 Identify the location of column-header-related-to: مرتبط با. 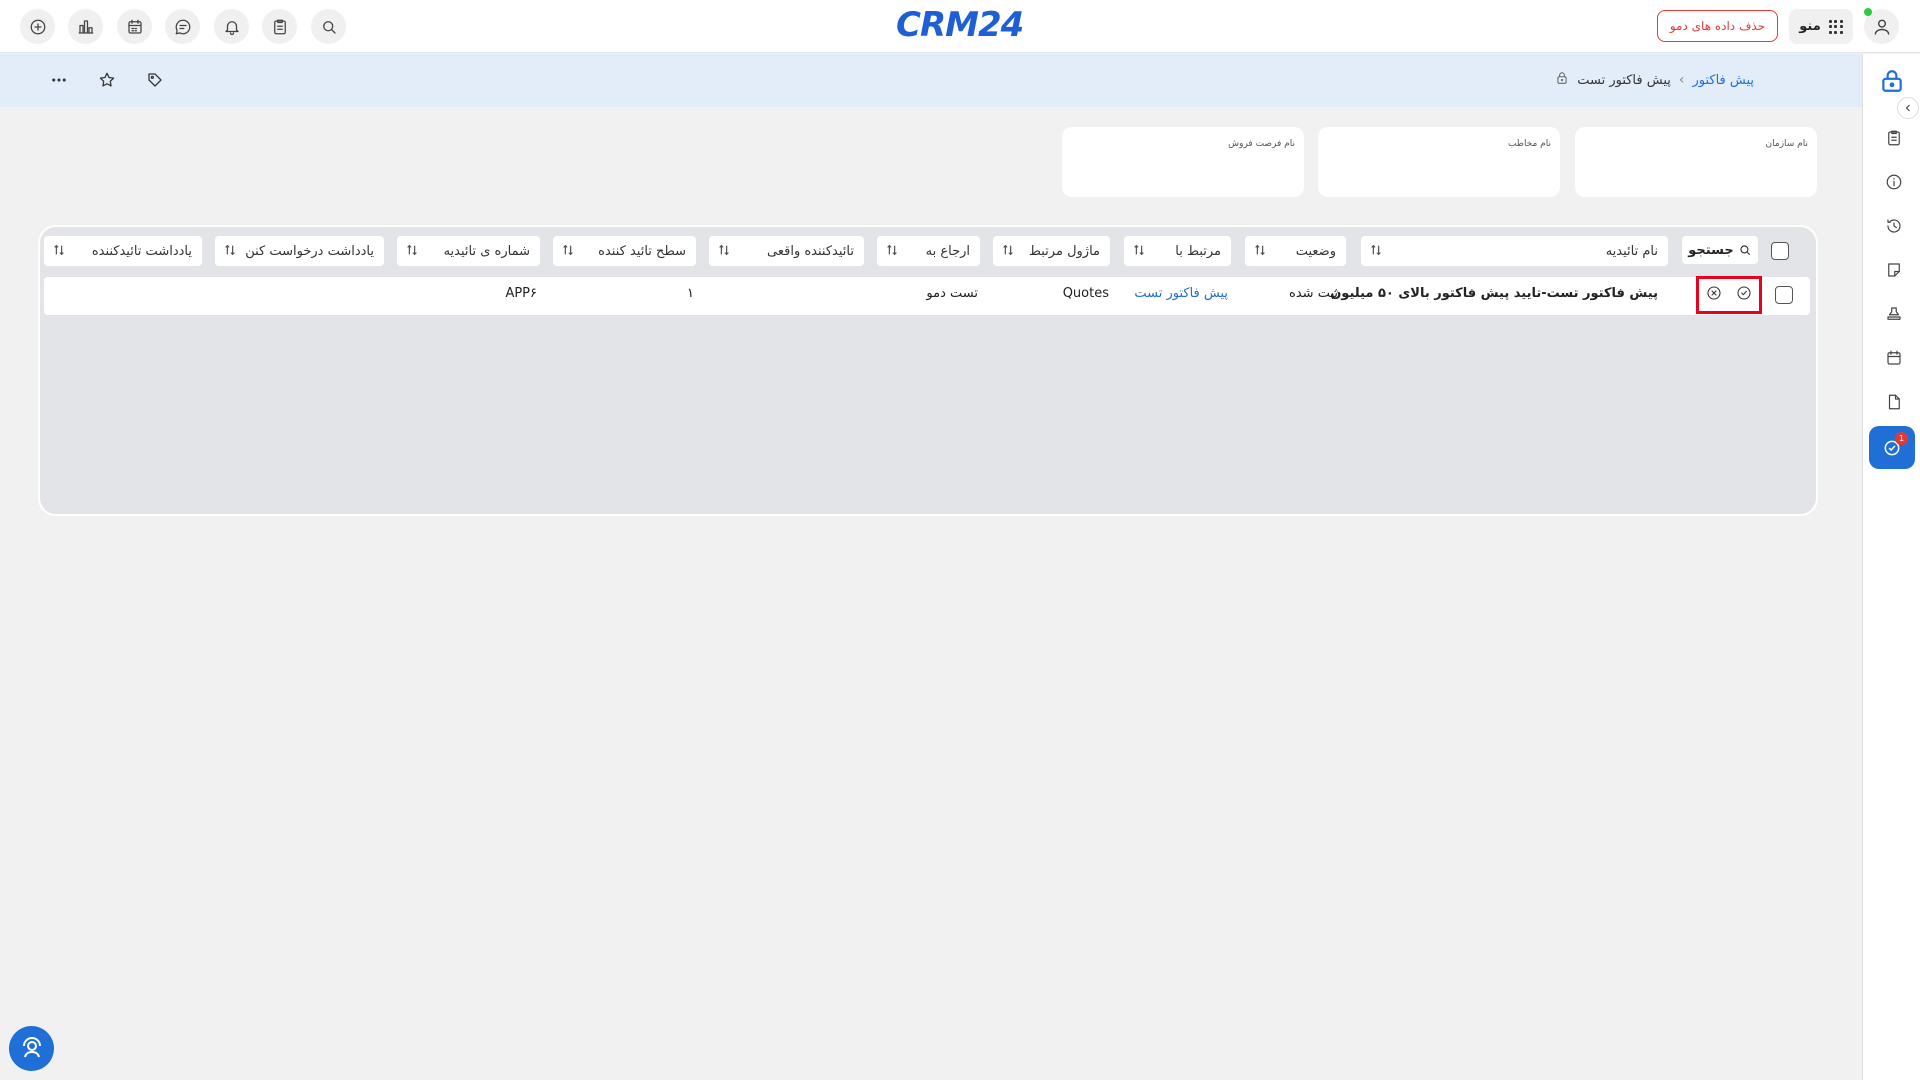
(1177, 251).